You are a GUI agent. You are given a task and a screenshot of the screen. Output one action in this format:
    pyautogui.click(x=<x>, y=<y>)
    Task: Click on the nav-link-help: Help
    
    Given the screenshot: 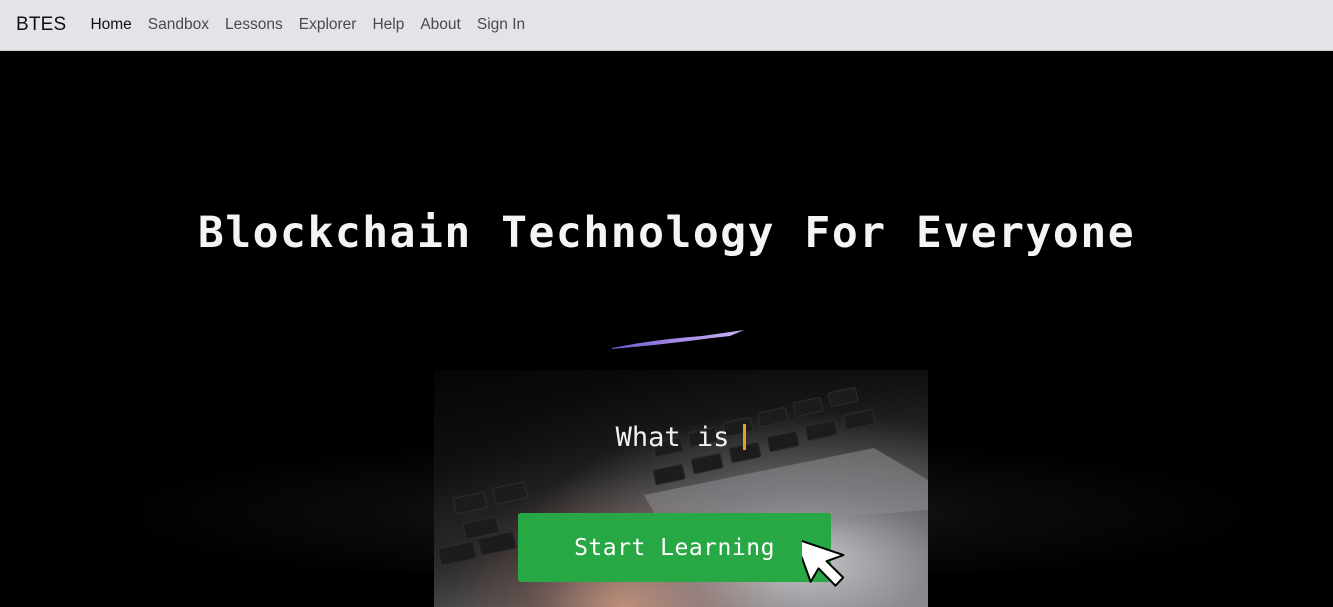 What is the action you would take?
    pyautogui.click(x=388, y=24)
    